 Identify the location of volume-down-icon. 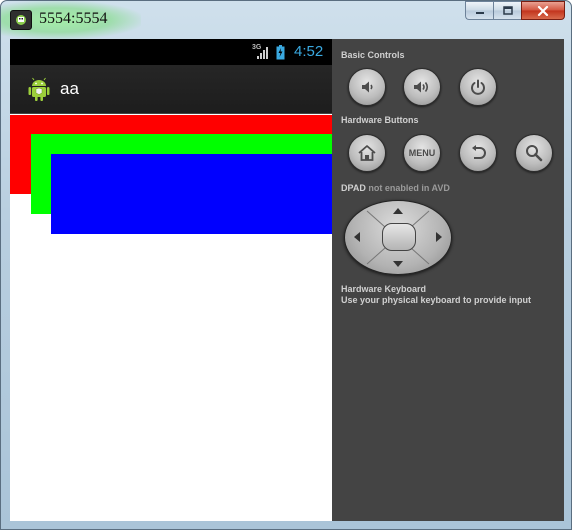
(367, 87).